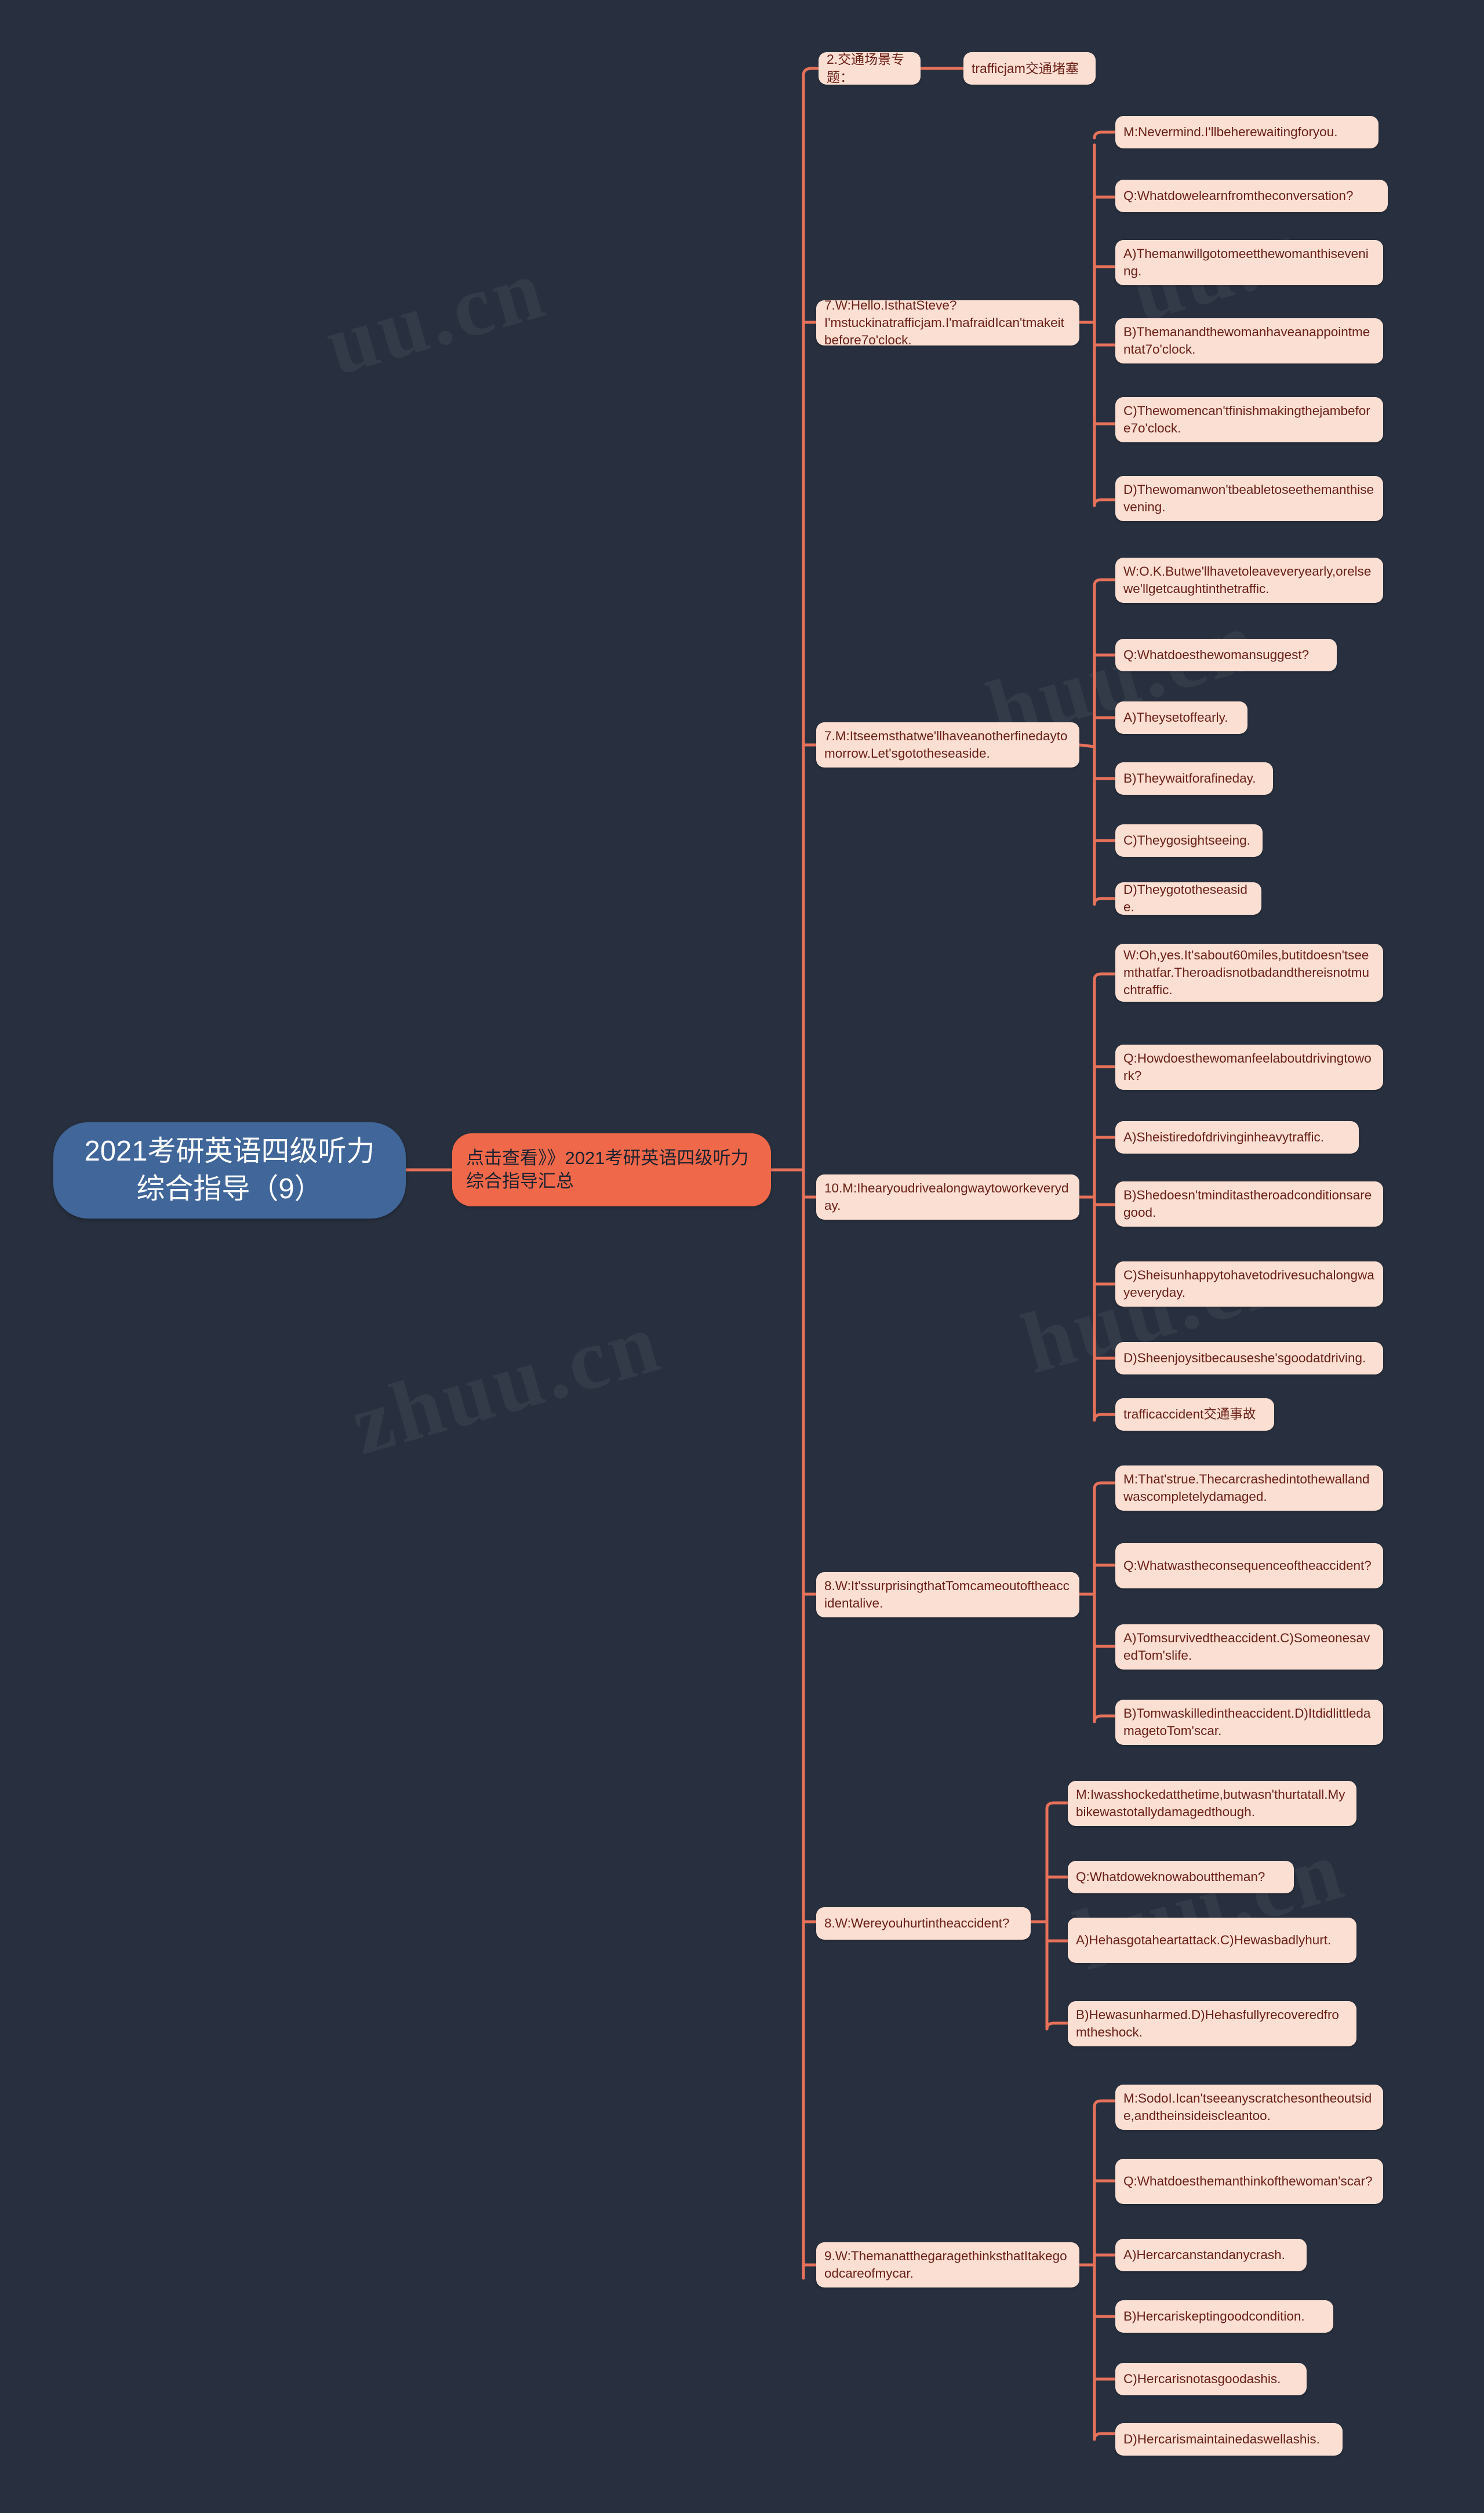  Describe the element at coordinates (1244, 1358) in the screenshot. I see `leaf-node-label: D)Sheenjoysitbecauseshe'sgoodatdriving.` at that location.